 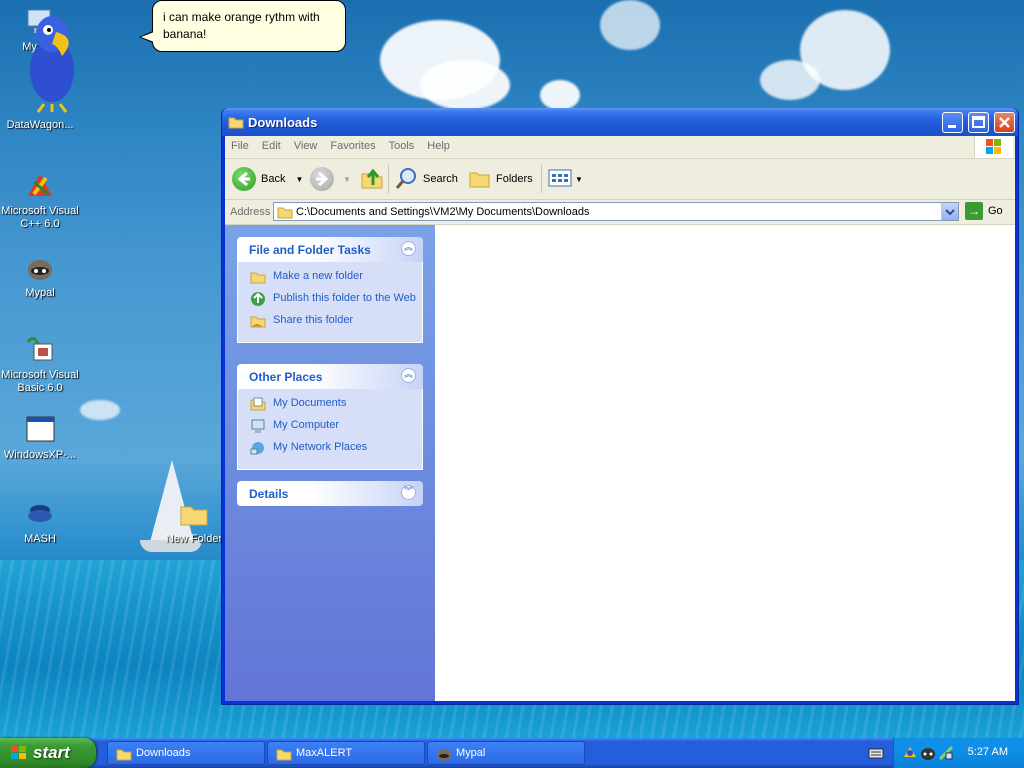 I want to click on my-computer-icon, so click(x=258, y=426).